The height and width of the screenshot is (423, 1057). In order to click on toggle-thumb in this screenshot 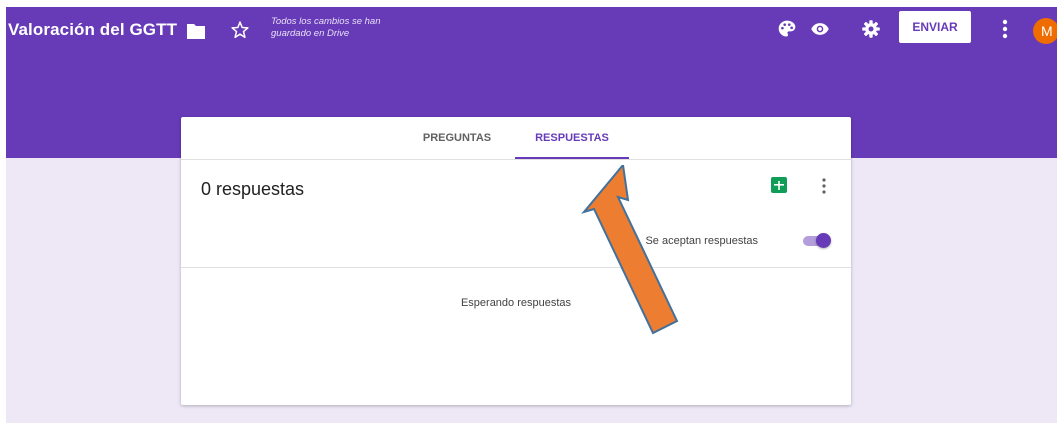, I will do `click(823, 240)`.